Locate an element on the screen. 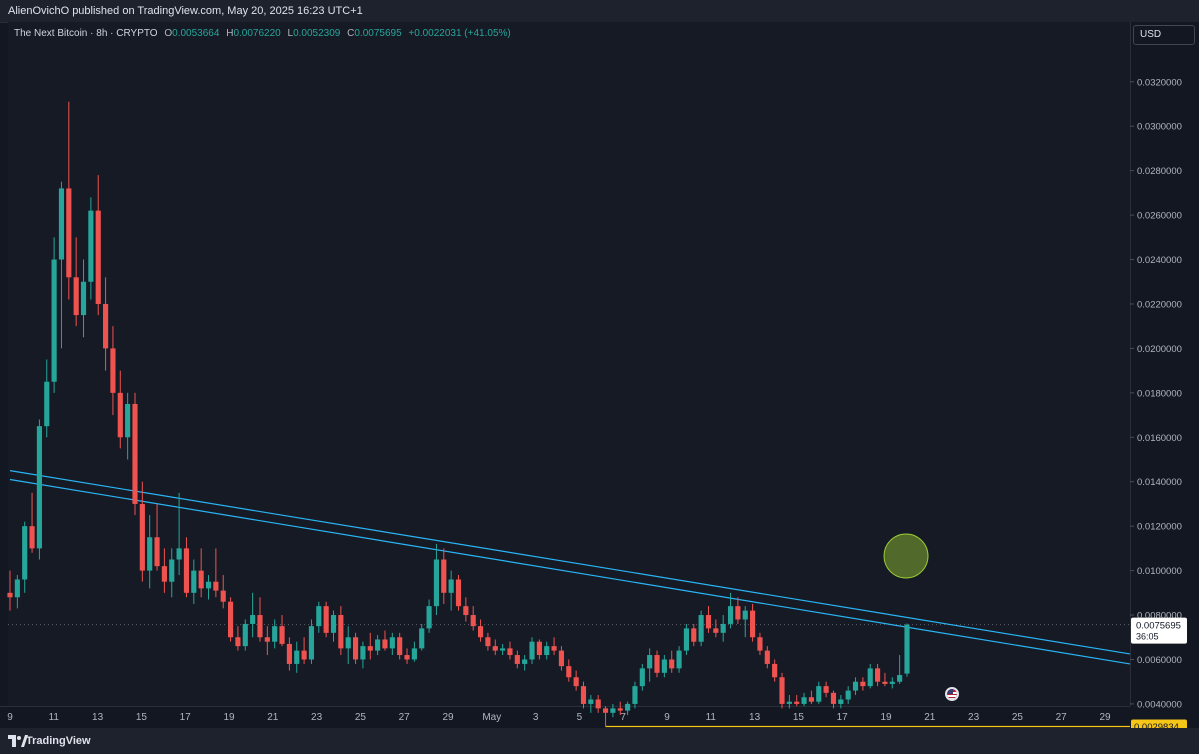 Image resolution: width=1199 pixels, height=754 pixels. currency-button: USD is located at coordinates (1164, 35).